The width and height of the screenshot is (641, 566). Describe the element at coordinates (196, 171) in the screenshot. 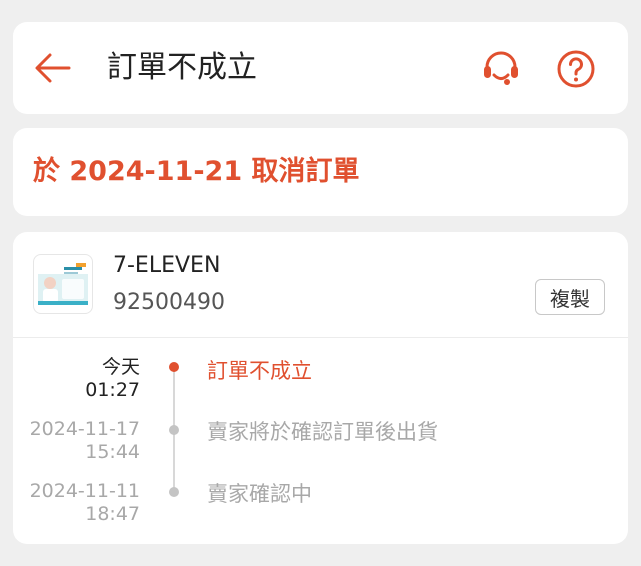

I see `cancel-notice-text: 於 2024-11-21 取消訂單` at that location.